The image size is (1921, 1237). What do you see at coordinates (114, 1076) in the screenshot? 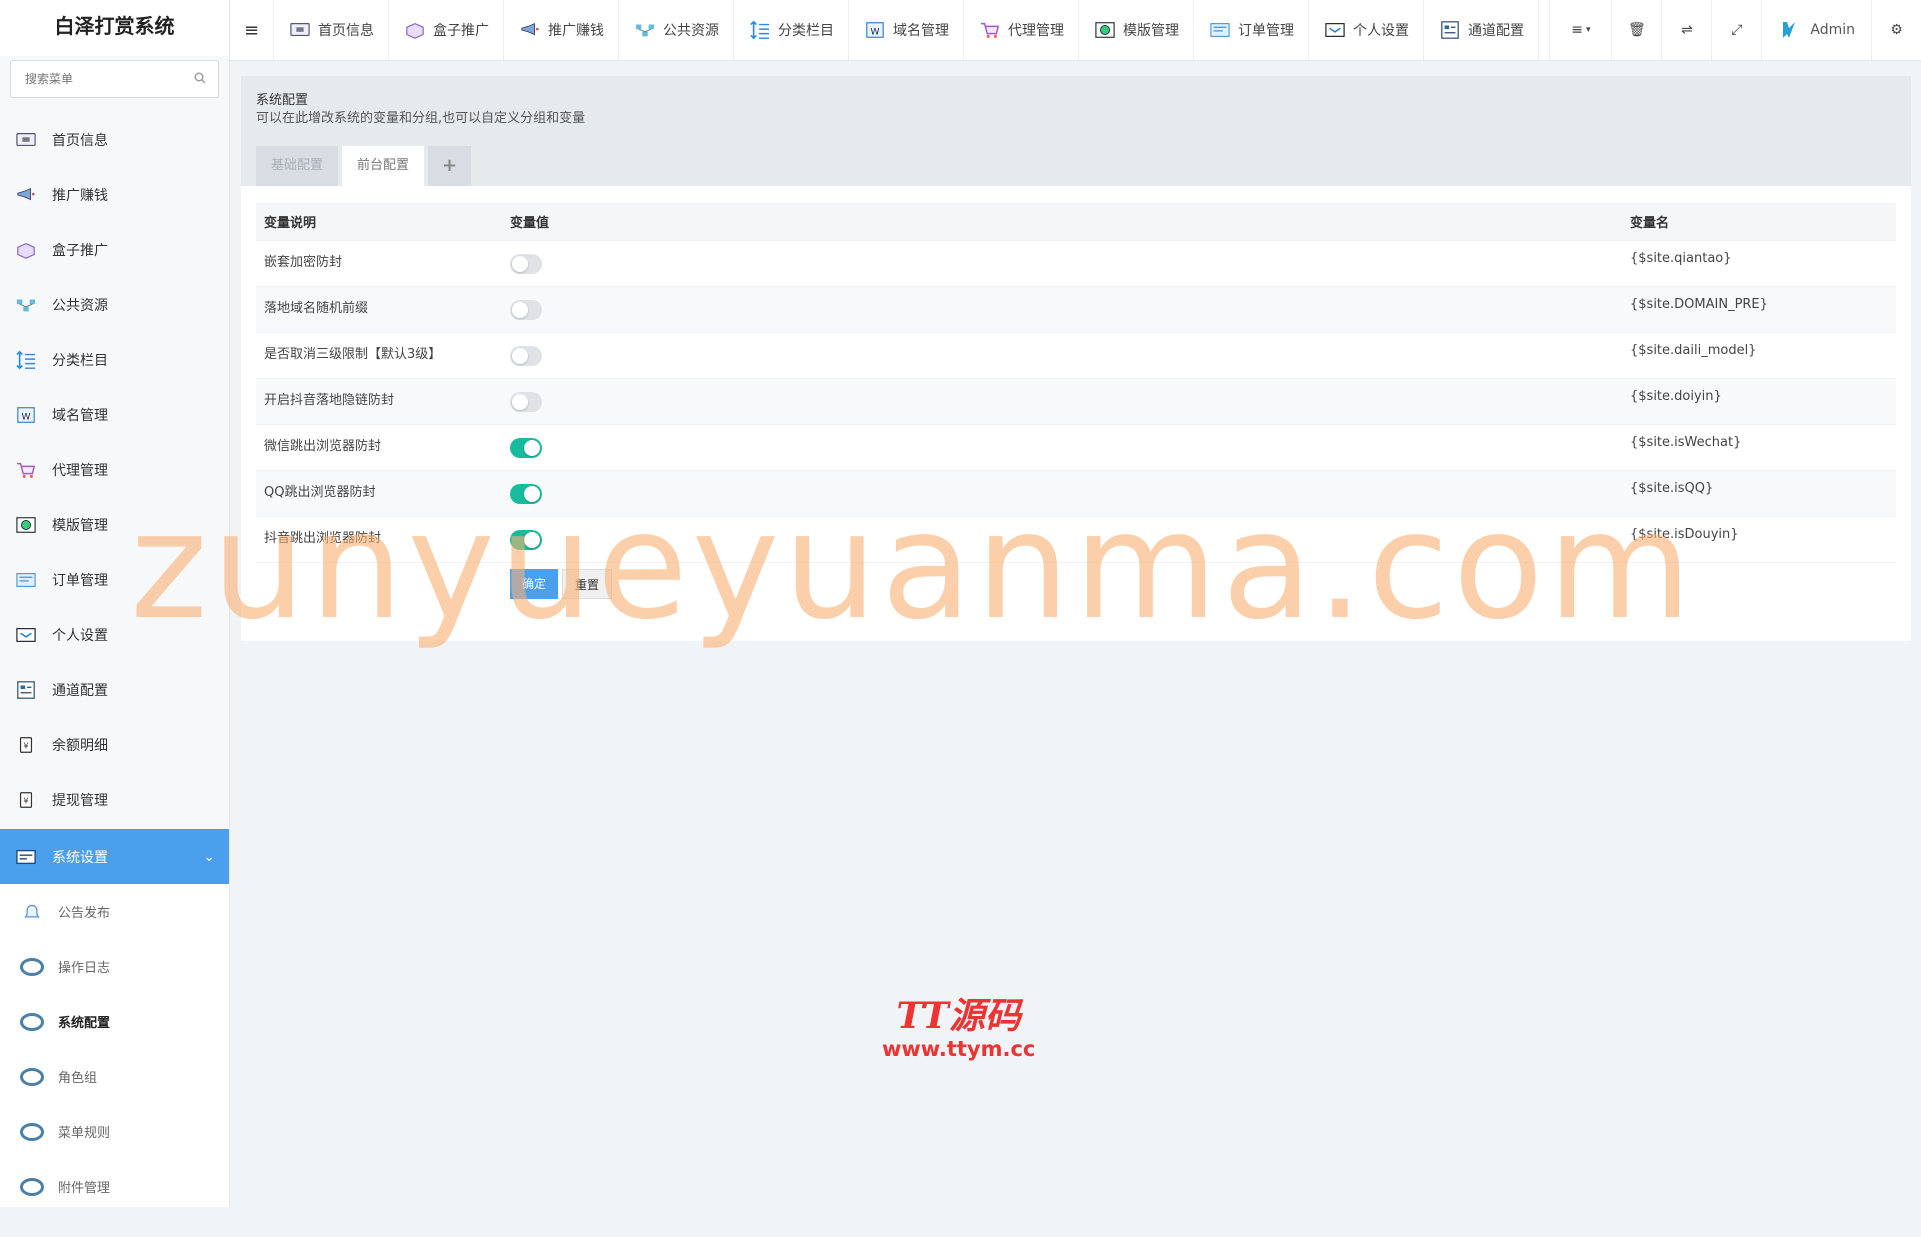
I see `submenu-item: 角色组` at bounding box center [114, 1076].